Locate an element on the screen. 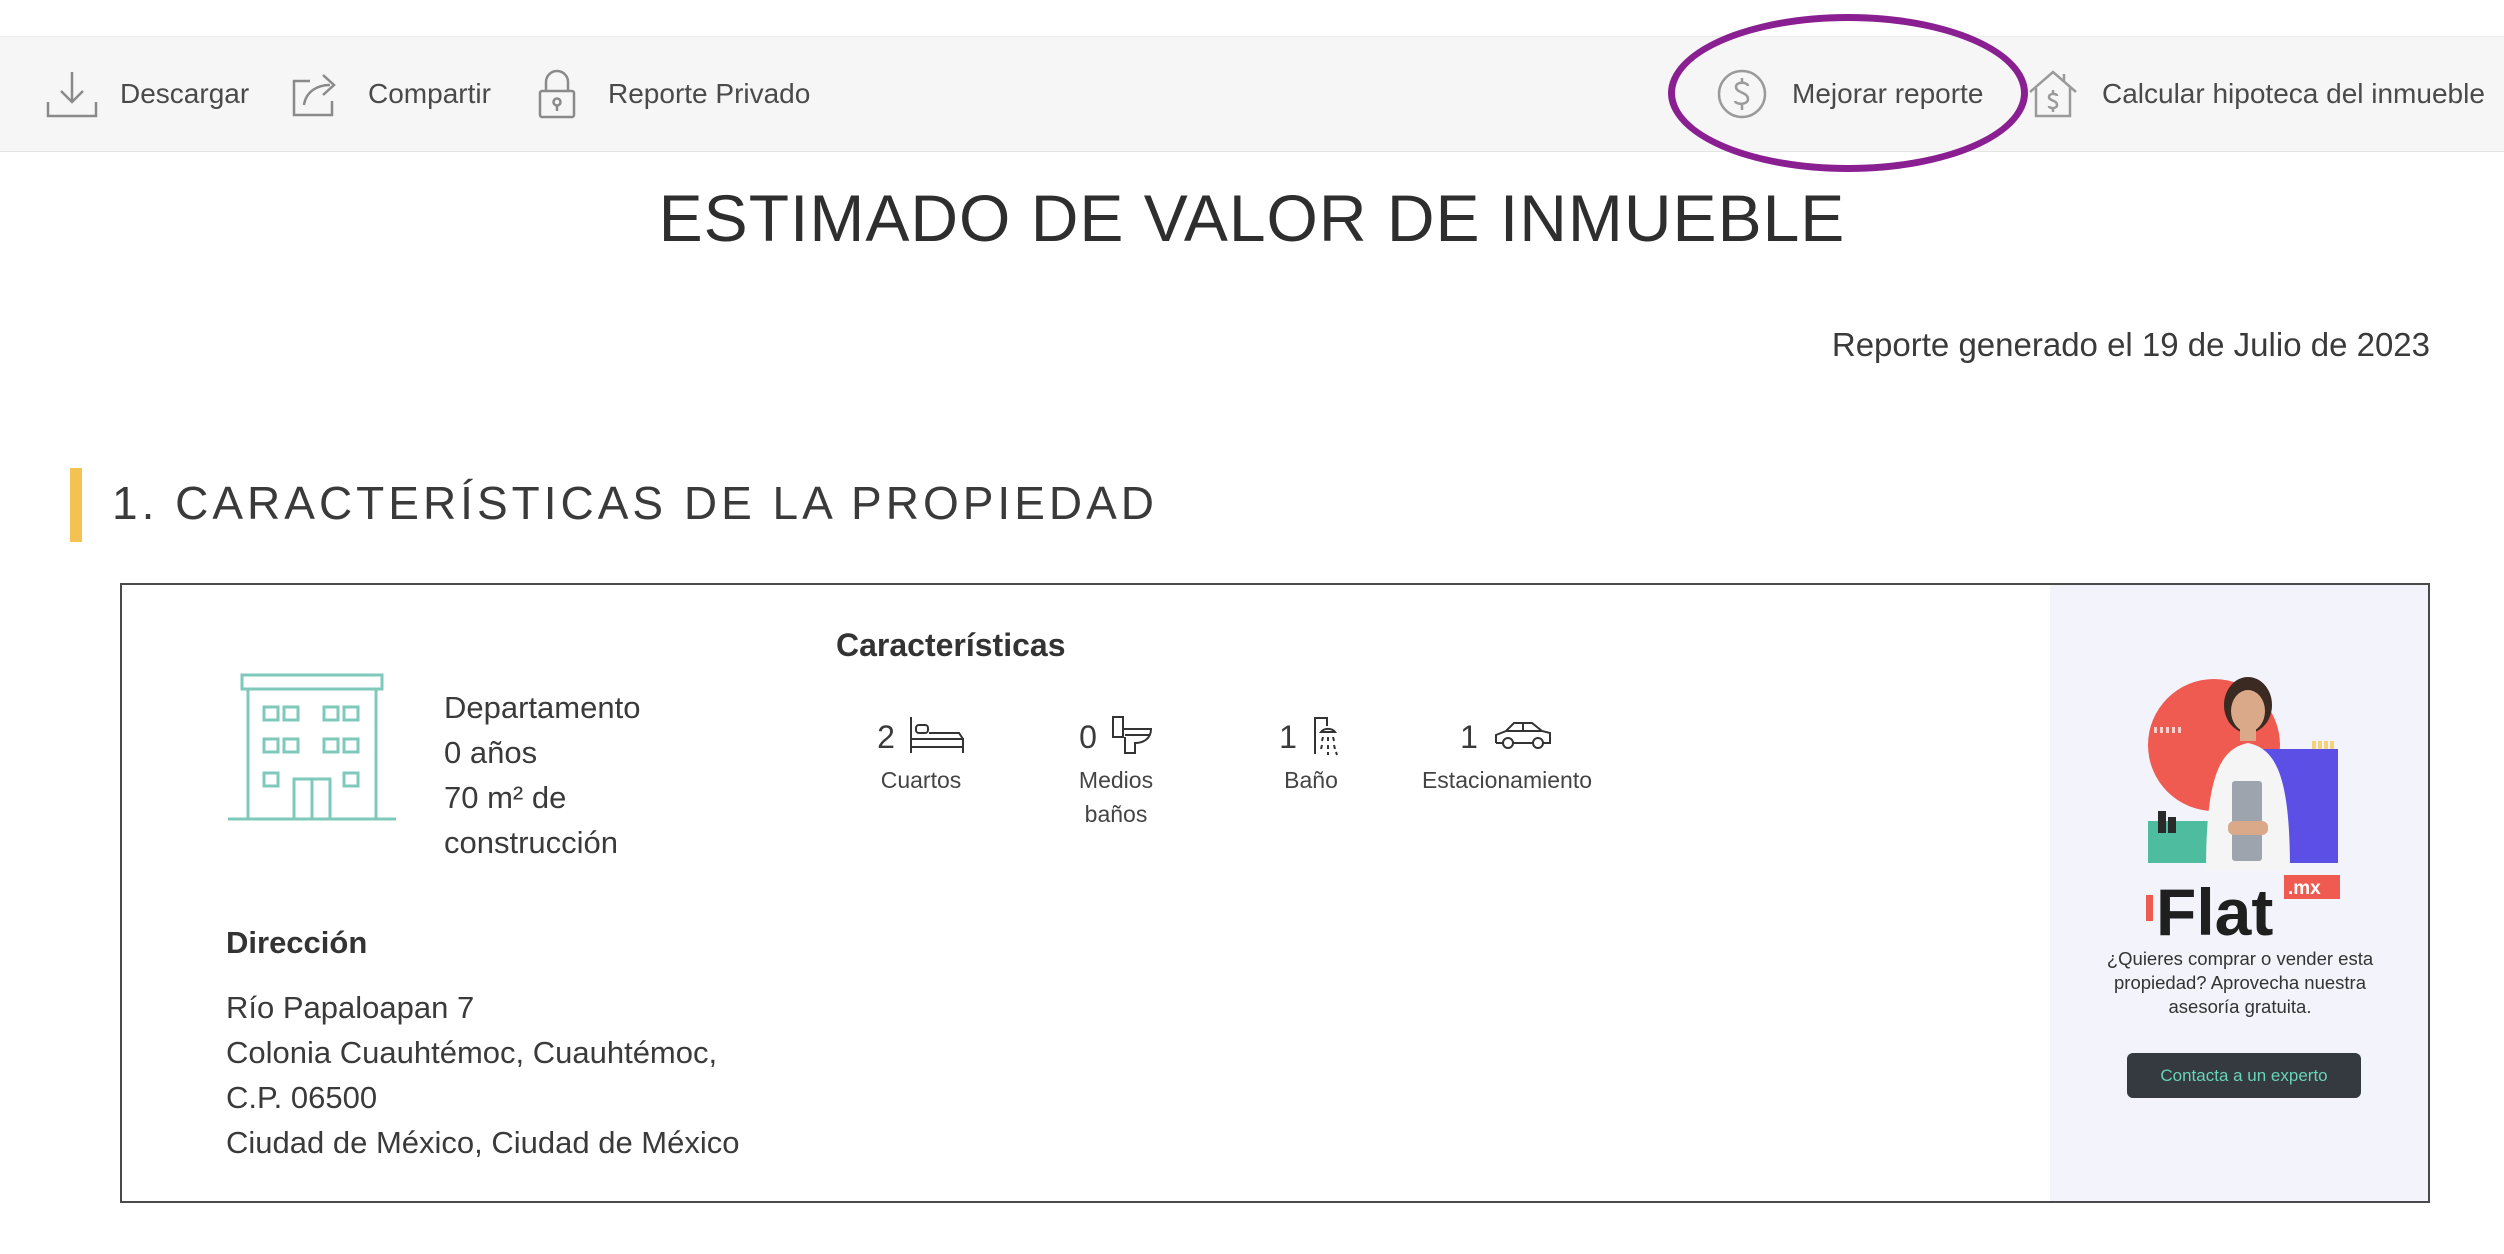 This screenshot has width=2504, height=1254. mortgage-calculator-label: Calcular hipoteca del inmueble is located at coordinates (2293, 93).